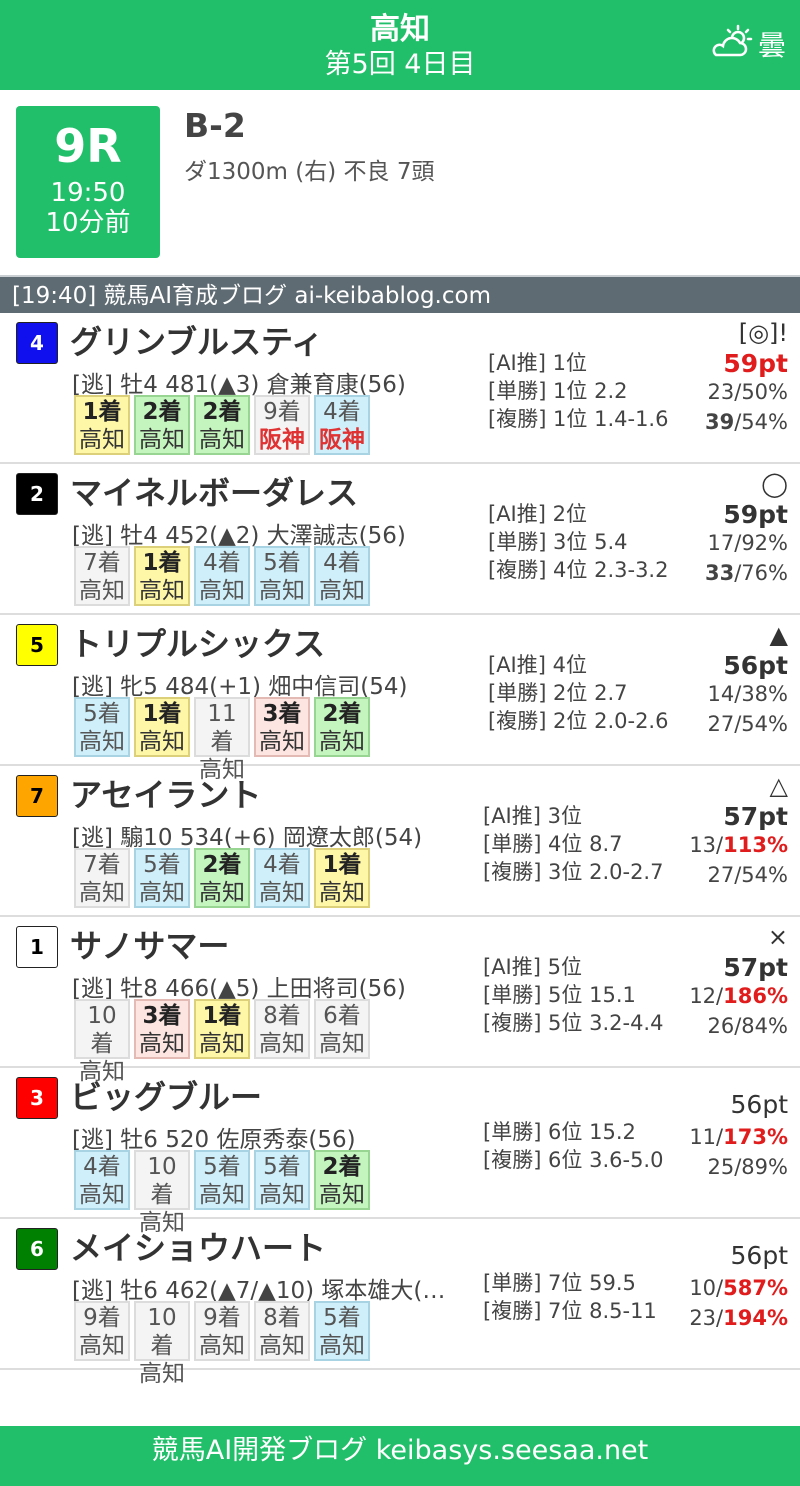  What do you see at coordinates (763, 333) in the screenshot?
I see `prediction-mark: [◎]!` at bounding box center [763, 333].